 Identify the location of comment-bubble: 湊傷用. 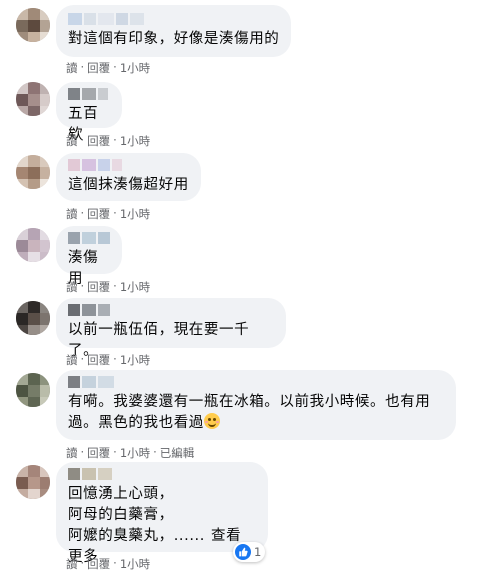
(89, 256).